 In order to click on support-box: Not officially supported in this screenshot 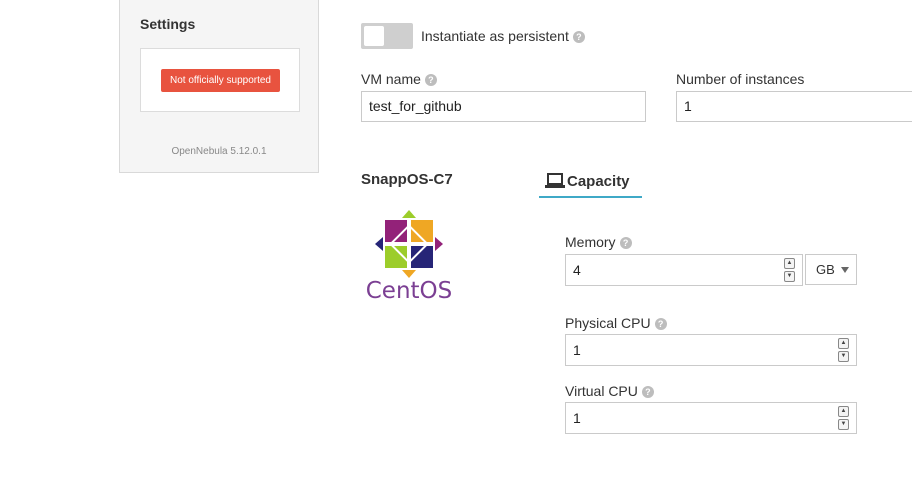, I will do `click(220, 80)`.